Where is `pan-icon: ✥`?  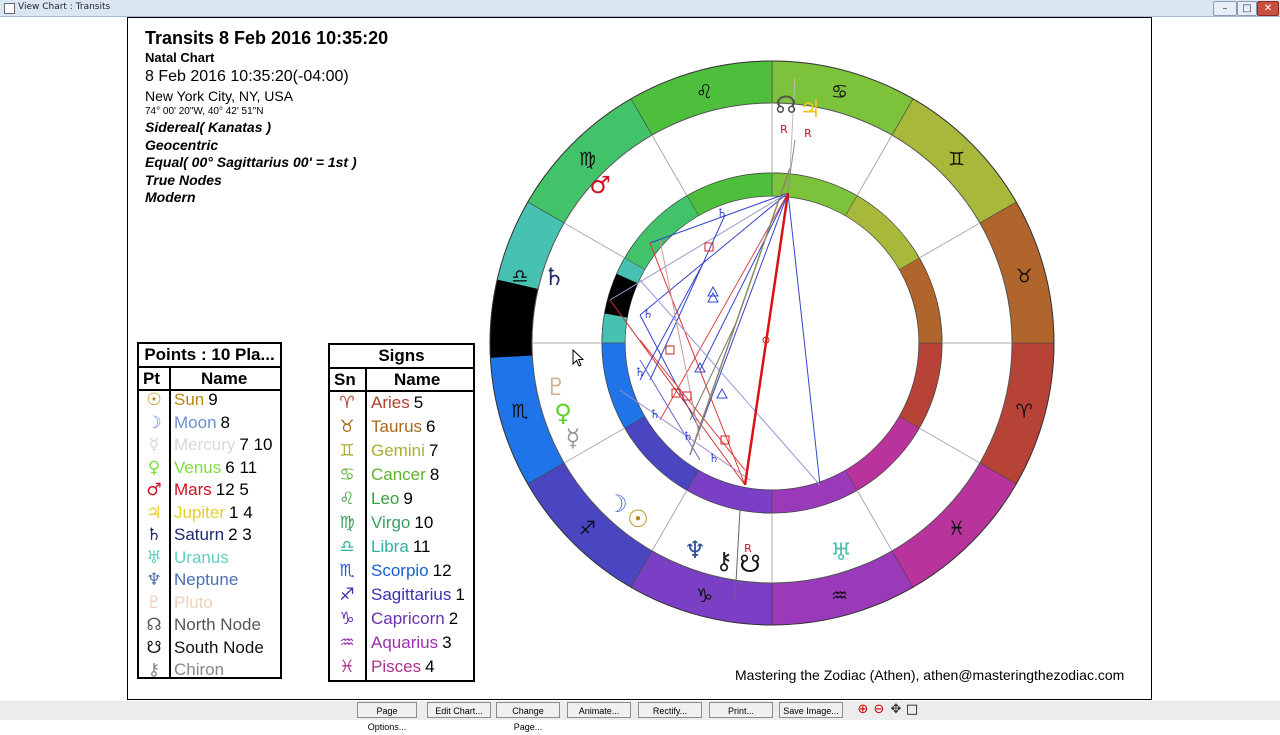 pan-icon: ✥ is located at coordinates (896, 710).